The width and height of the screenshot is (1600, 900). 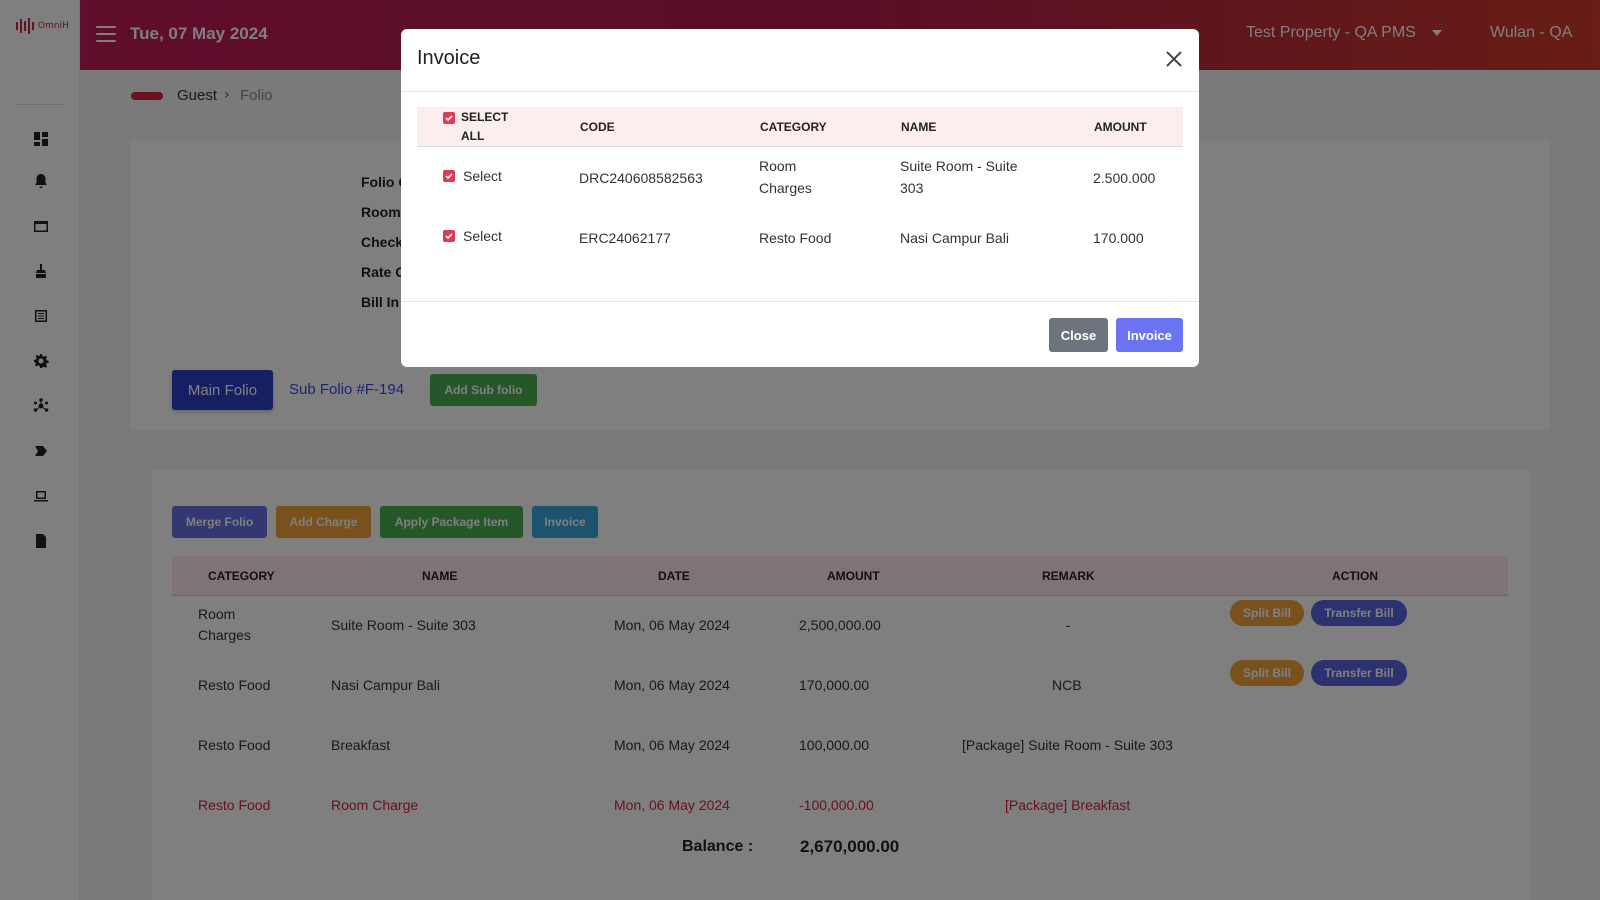 What do you see at coordinates (800, 301) in the screenshot?
I see `modal-footer-divider` at bounding box center [800, 301].